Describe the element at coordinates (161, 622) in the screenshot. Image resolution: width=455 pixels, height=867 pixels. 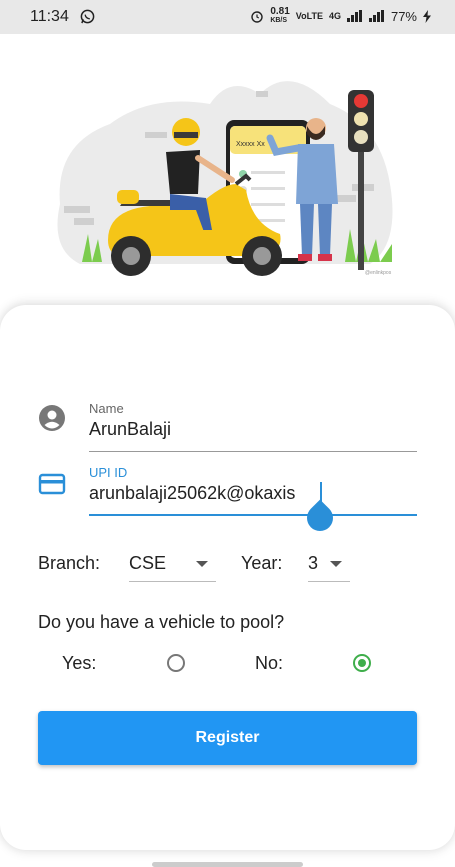
I see `vehicle-question: Do you have a vehicle to pool?` at that location.